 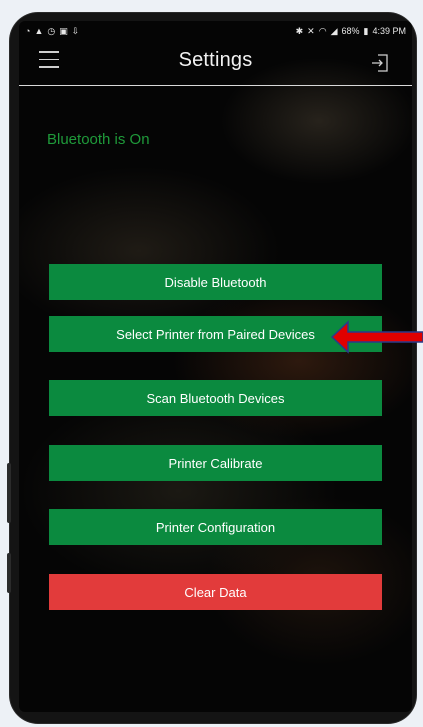 I want to click on app-header: Settings, so click(x=215, y=63).